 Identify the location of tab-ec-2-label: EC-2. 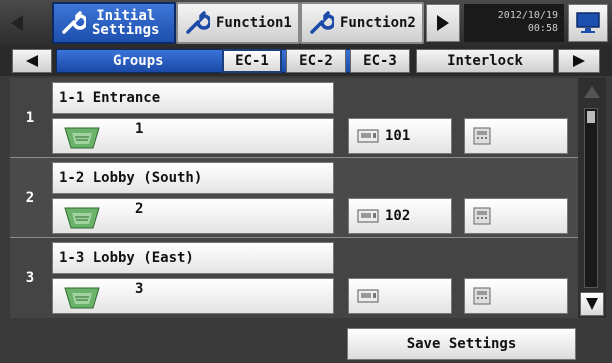
(316, 61).